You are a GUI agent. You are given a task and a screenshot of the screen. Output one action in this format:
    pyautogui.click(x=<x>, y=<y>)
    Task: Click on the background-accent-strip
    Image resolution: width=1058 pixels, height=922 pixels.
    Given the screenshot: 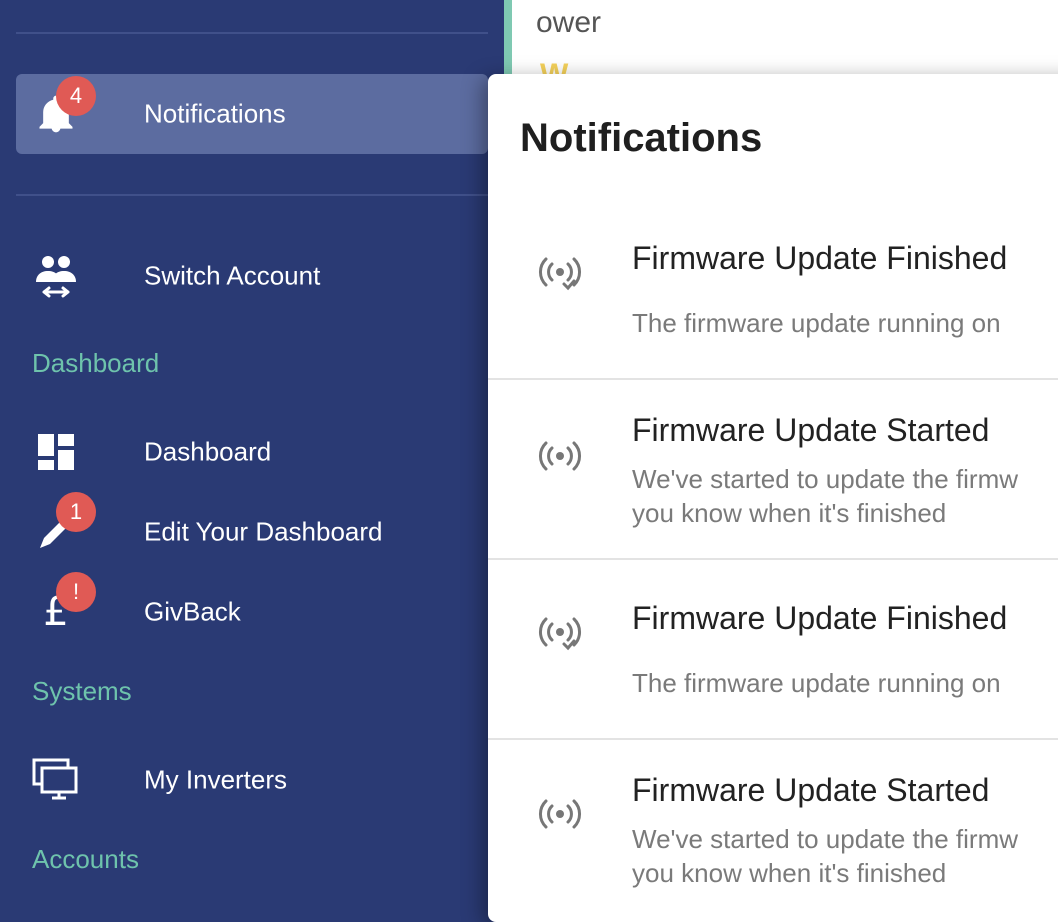 What is the action you would take?
    pyautogui.click(x=508, y=37)
    